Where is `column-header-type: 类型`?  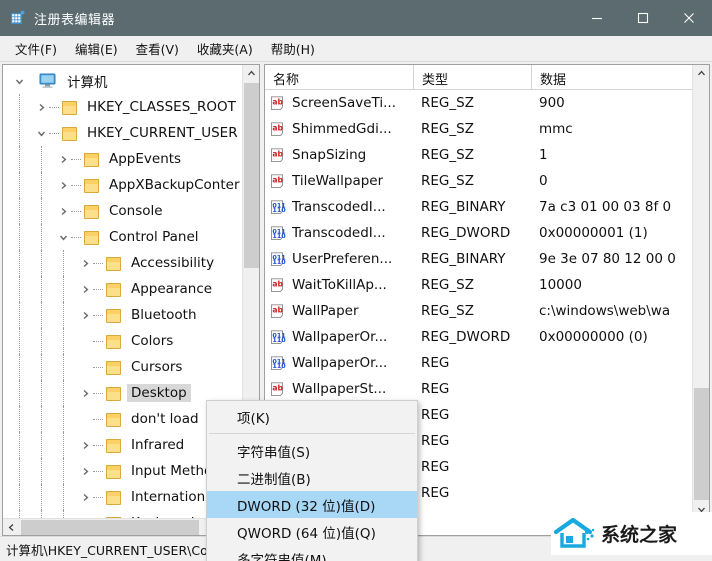
column-header-type: 类型 is located at coordinates (472, 77).